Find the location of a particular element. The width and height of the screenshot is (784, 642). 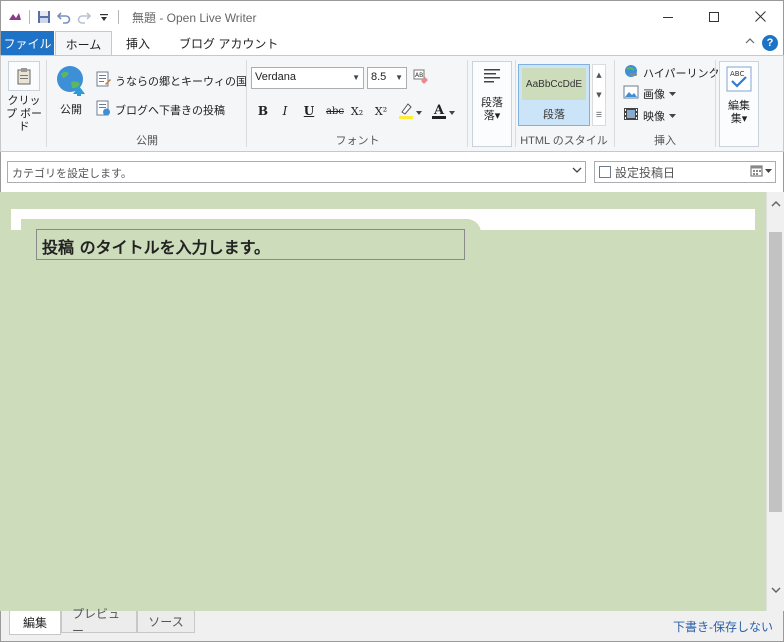

post-title-input: 投稿 のタイトルを入力します。 is located at coordinates (250, 244).